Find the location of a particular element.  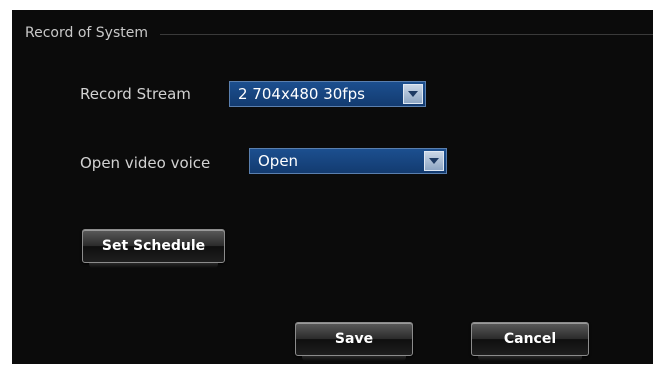

record-stream-label: Record Stream is located at coordinates (135, 94).